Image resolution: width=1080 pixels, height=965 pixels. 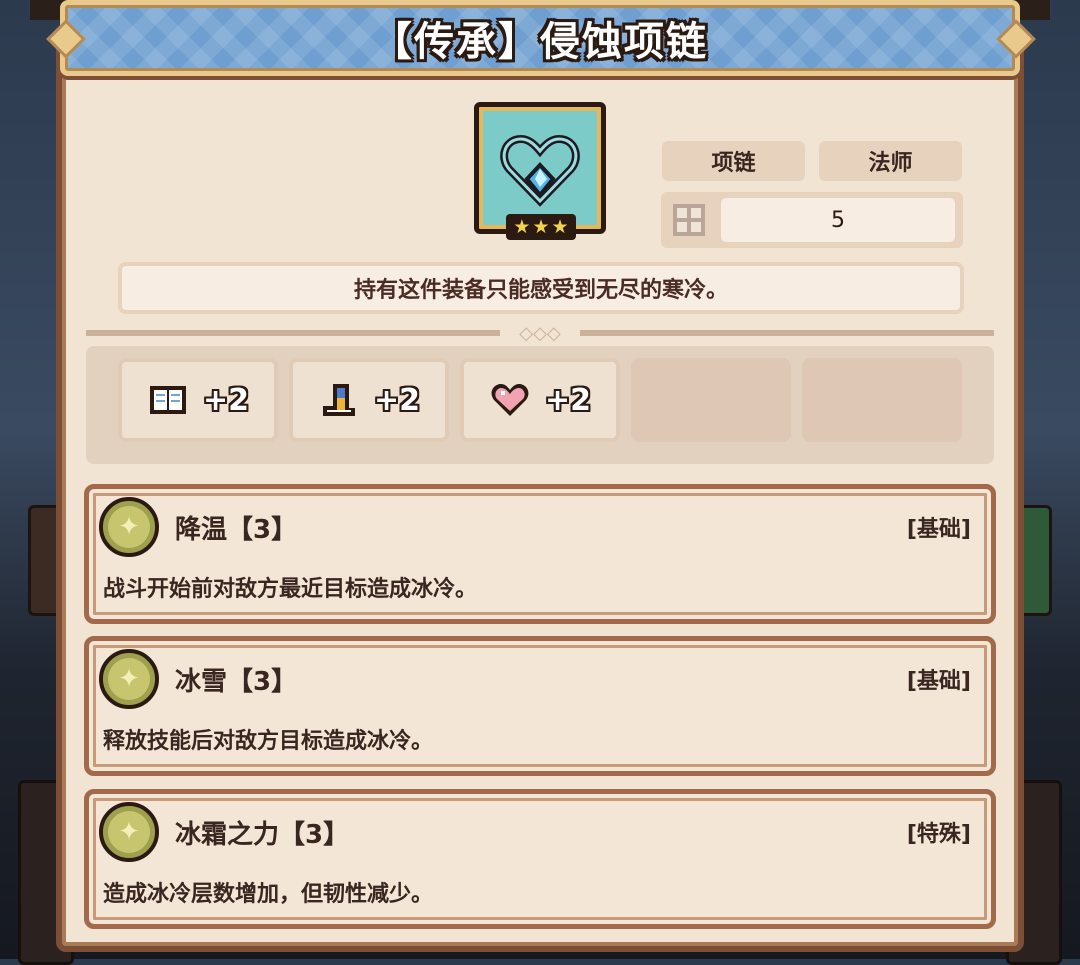 I want to click on skill-name: 冰雪【3】, so click(x=236, y=682).